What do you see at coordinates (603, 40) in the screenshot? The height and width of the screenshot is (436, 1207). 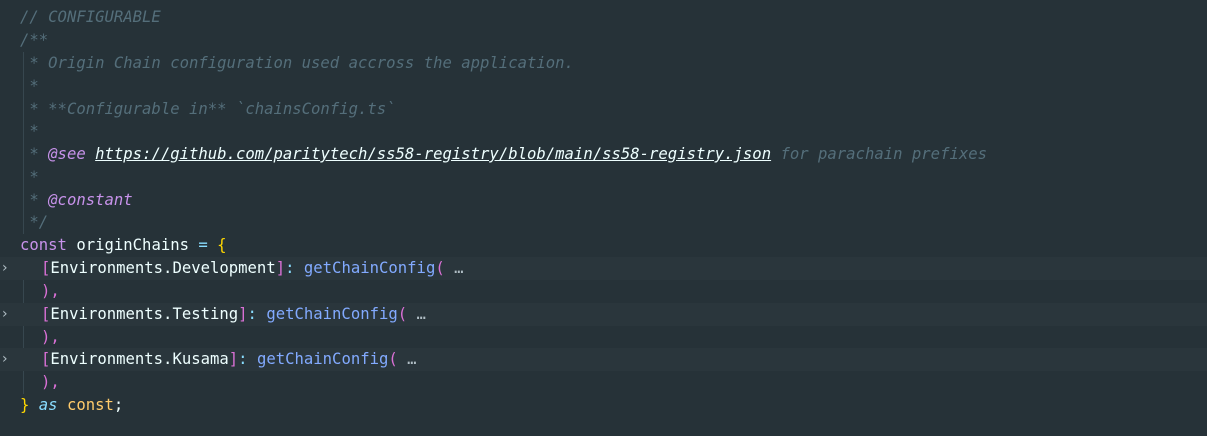 I see `code-line: /**` at bounding box center [603, 40].